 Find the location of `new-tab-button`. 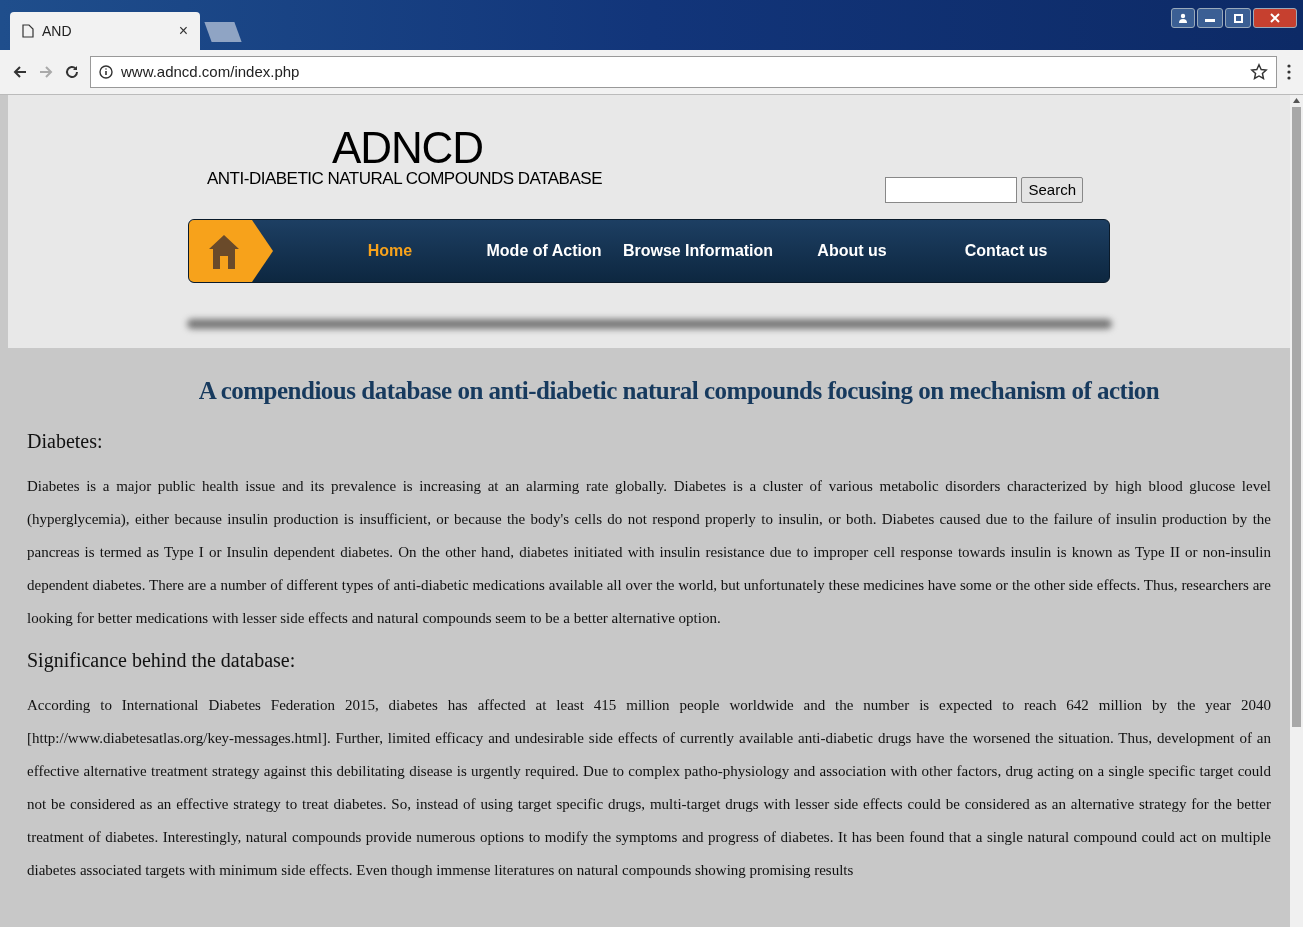

new-tab-button is located at coordinates (223, 32).